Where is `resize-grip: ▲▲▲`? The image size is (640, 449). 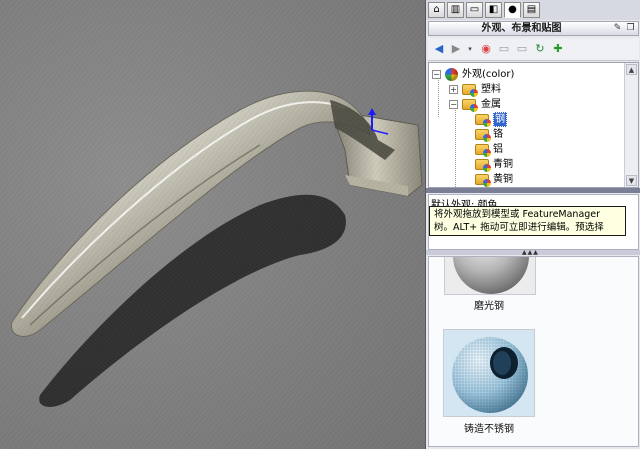 resize-grip: ▲▲▲ is located at coordinates (533, 252).